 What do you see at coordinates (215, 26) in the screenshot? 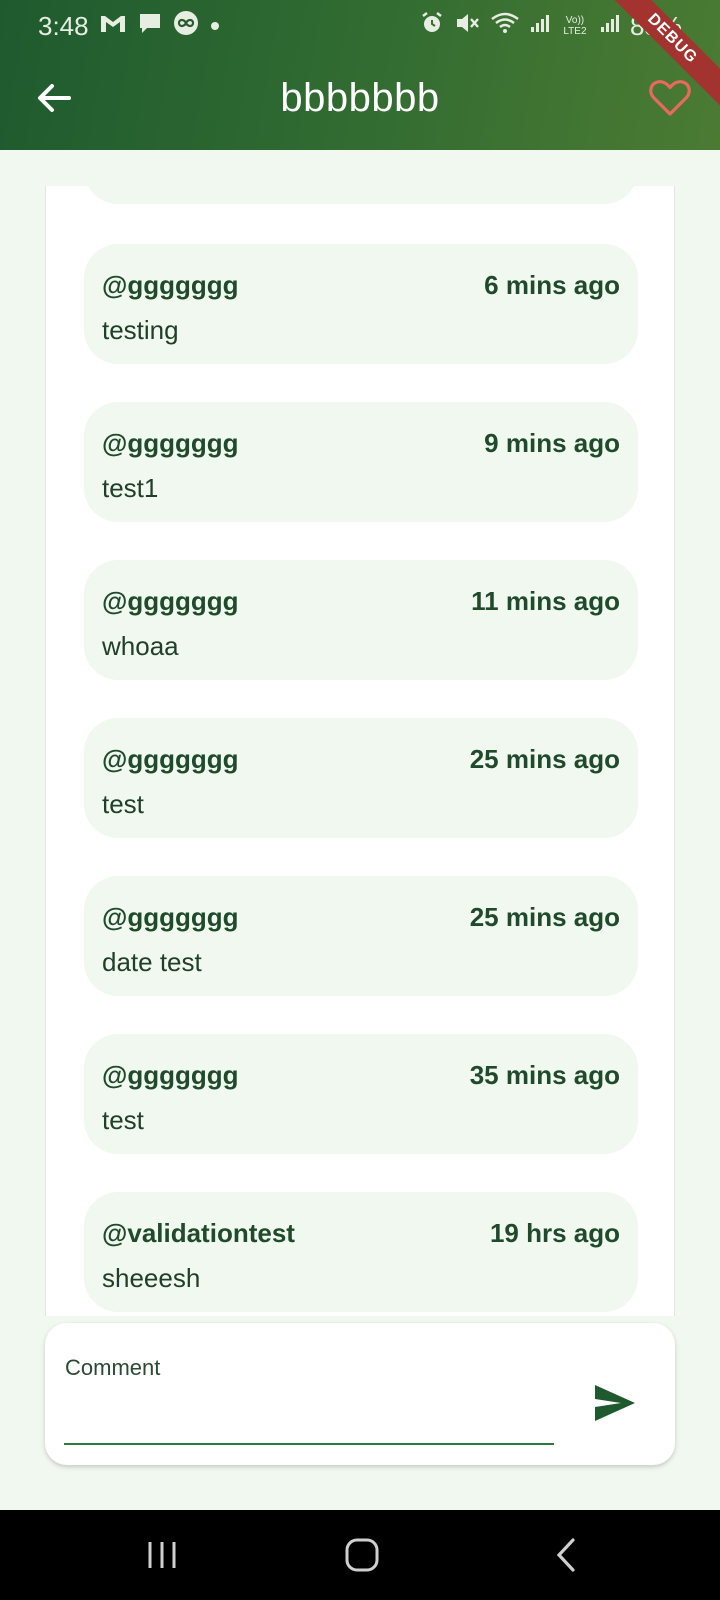
I see `dot-icon` at bounding box center [215, 26].